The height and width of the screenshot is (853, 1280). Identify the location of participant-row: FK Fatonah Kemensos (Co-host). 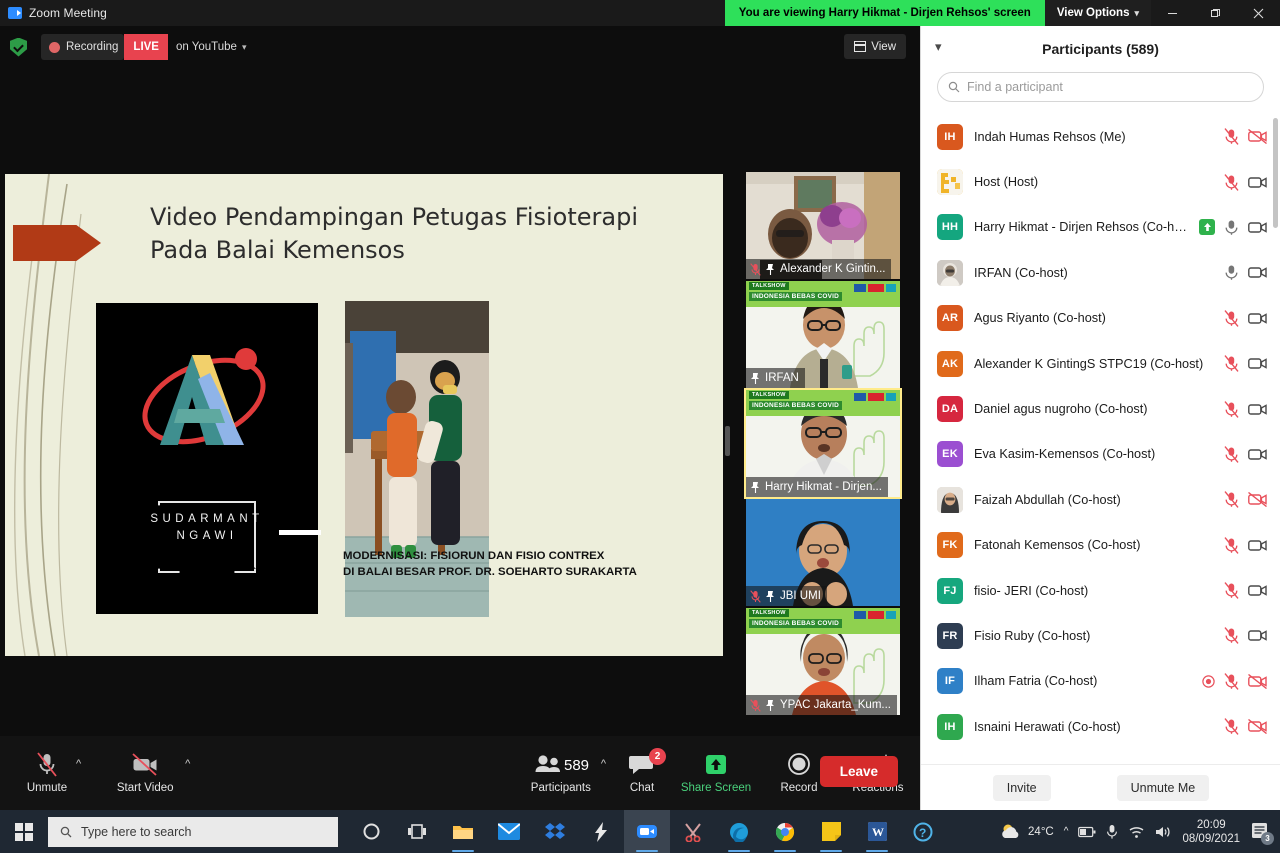
(1100, 545).